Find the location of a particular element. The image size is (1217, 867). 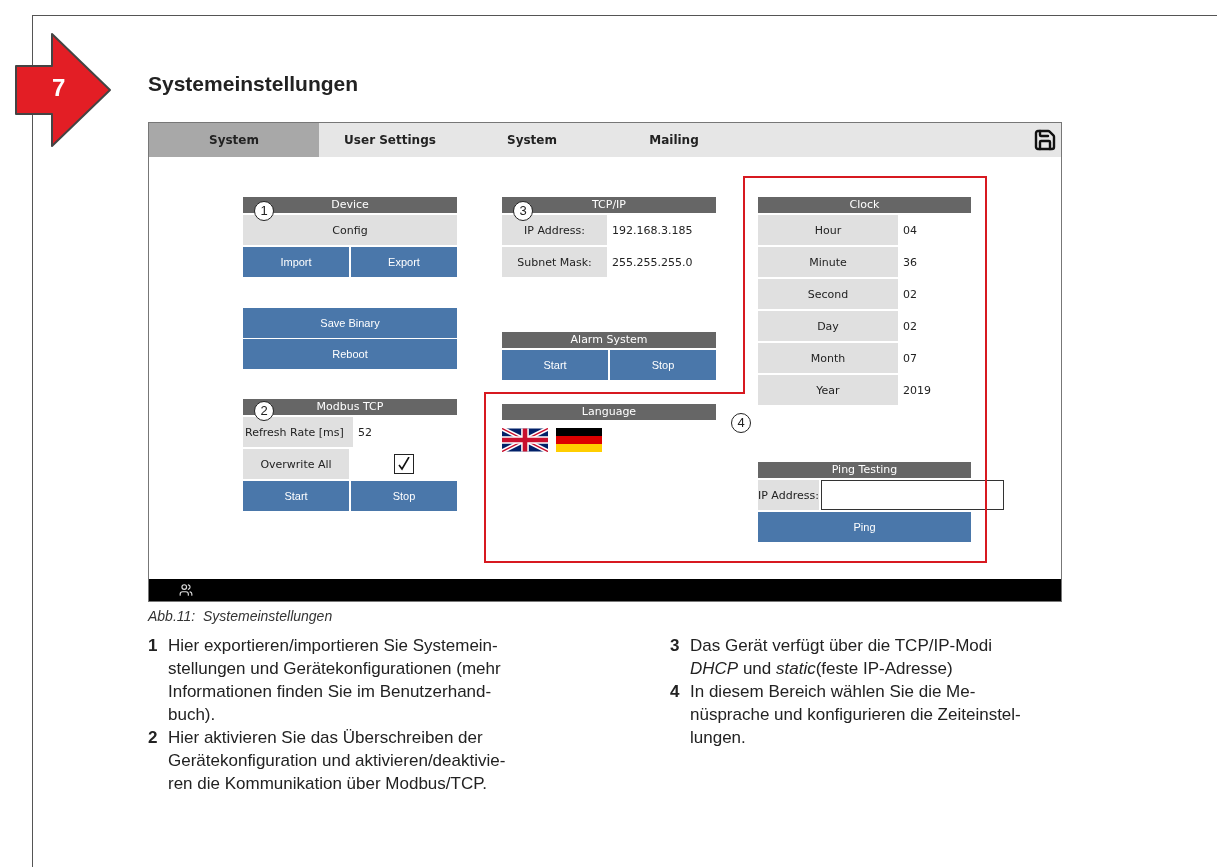

field-value: 36 is located at coordinates (909, 262).